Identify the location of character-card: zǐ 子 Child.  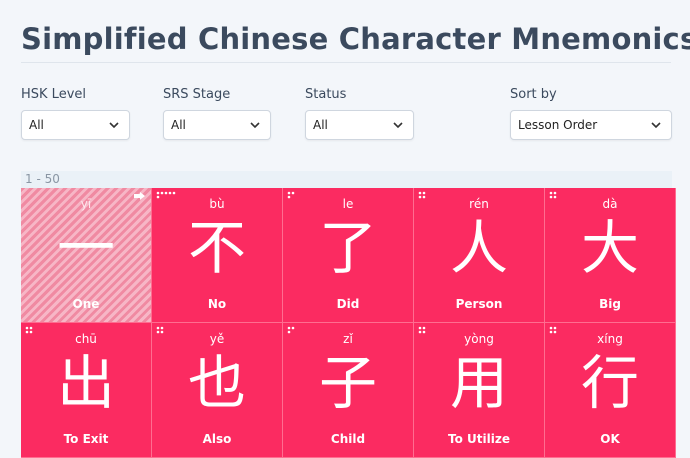
(348, 390).